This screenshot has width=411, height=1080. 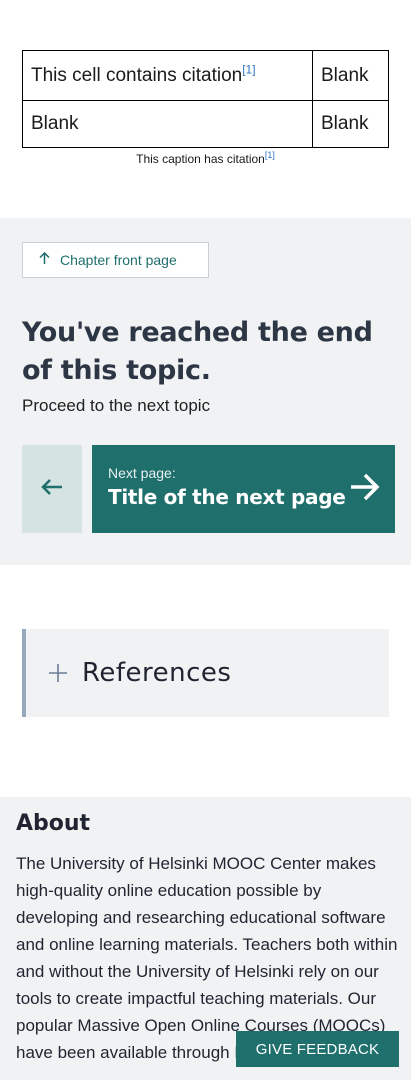 I want to click on references-title: References, so click(x=157, y=673).